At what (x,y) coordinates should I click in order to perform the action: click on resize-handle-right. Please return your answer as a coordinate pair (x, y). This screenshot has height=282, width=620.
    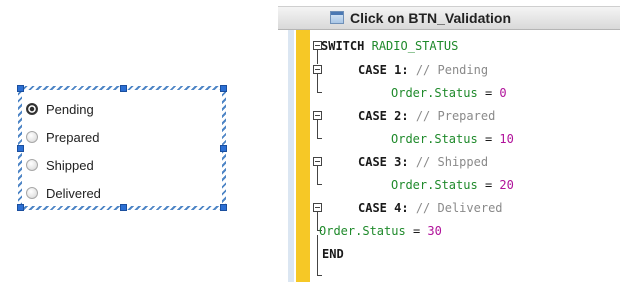
    Looking at the image, I should click on (223, 148).